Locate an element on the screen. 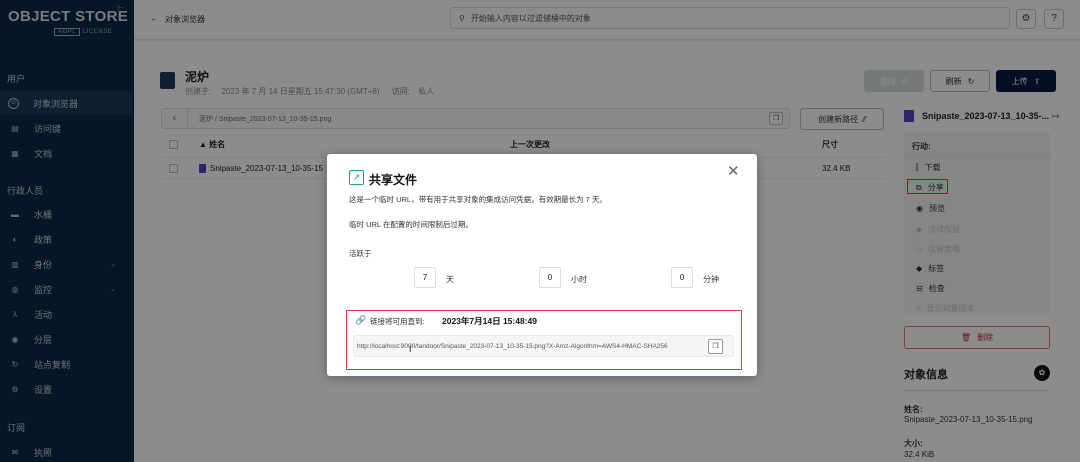 This screenshot has height=462, width=1080. copy-icon: ❐ is located at coordinates (715, 346).